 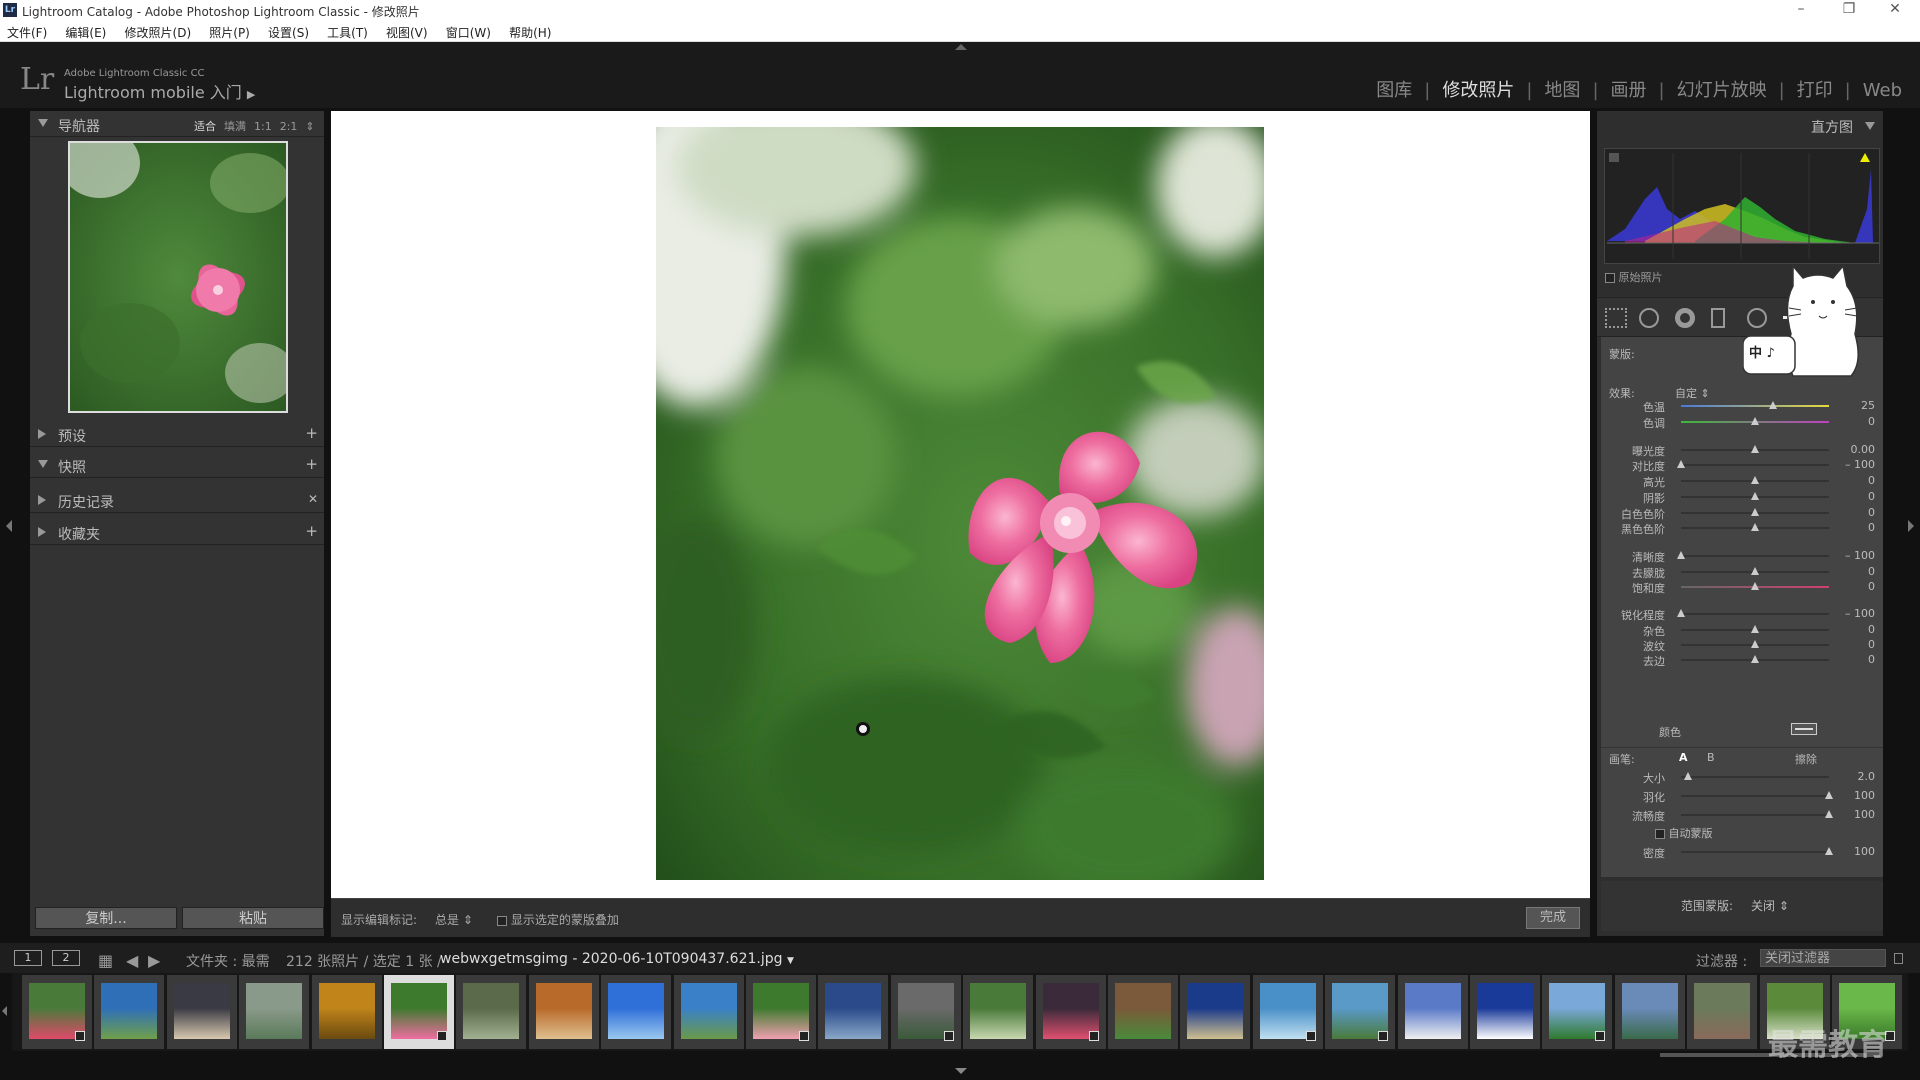 What do you see at coordinates (311, 531) in the screenshot?
I see `add-collection-icon: +` at bounding box center [311, 531].